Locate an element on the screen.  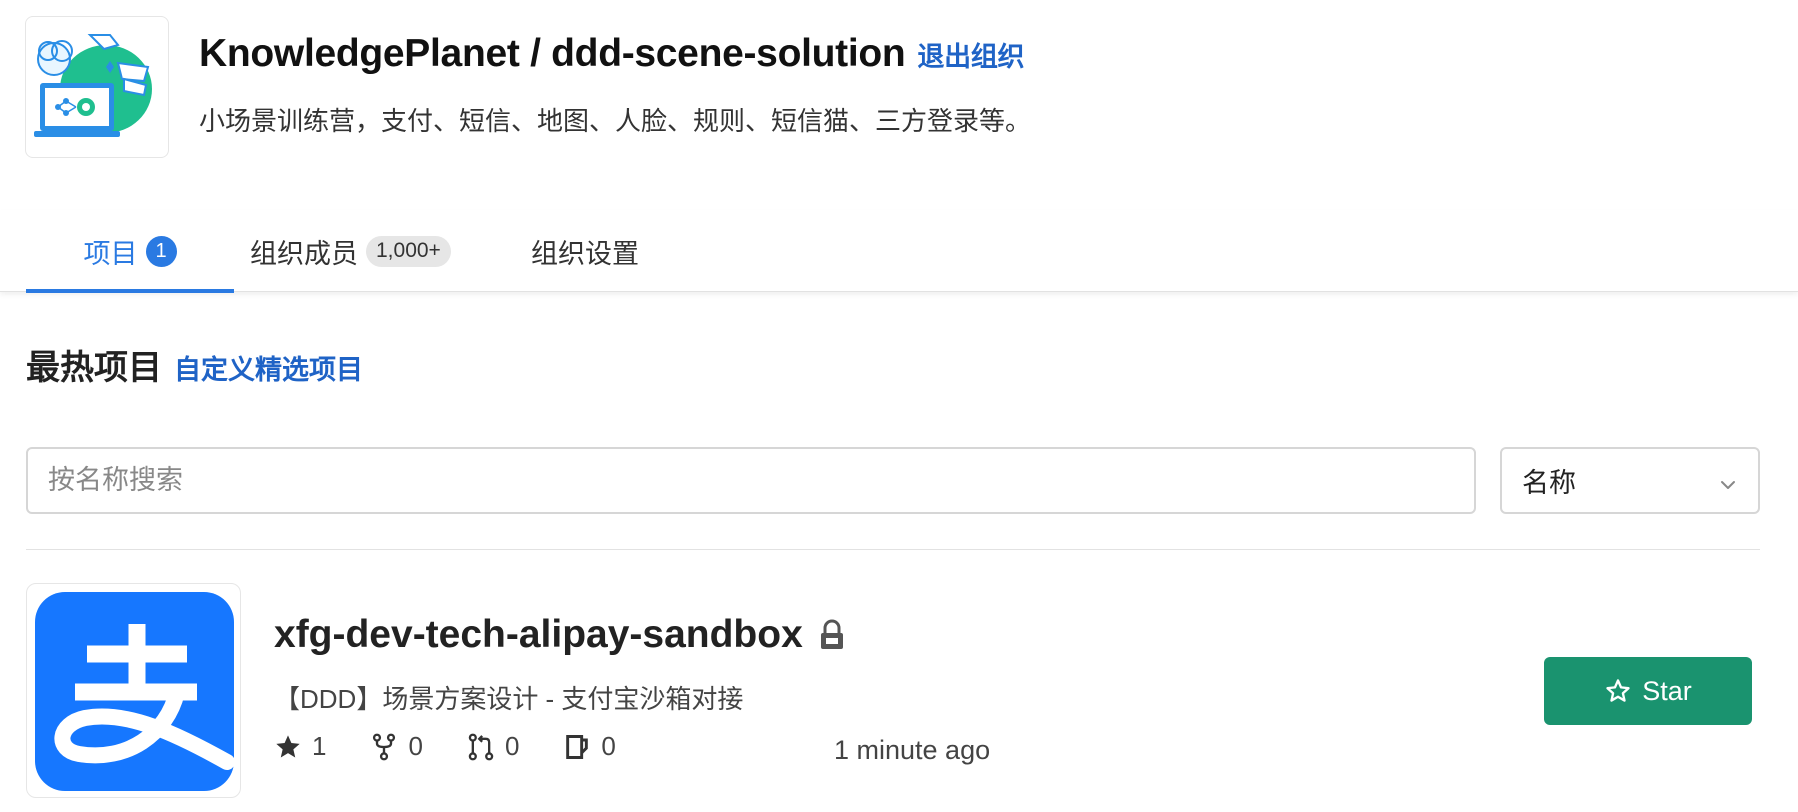
leave-org-link: 退出组织 is located at coordinates (970, 54).